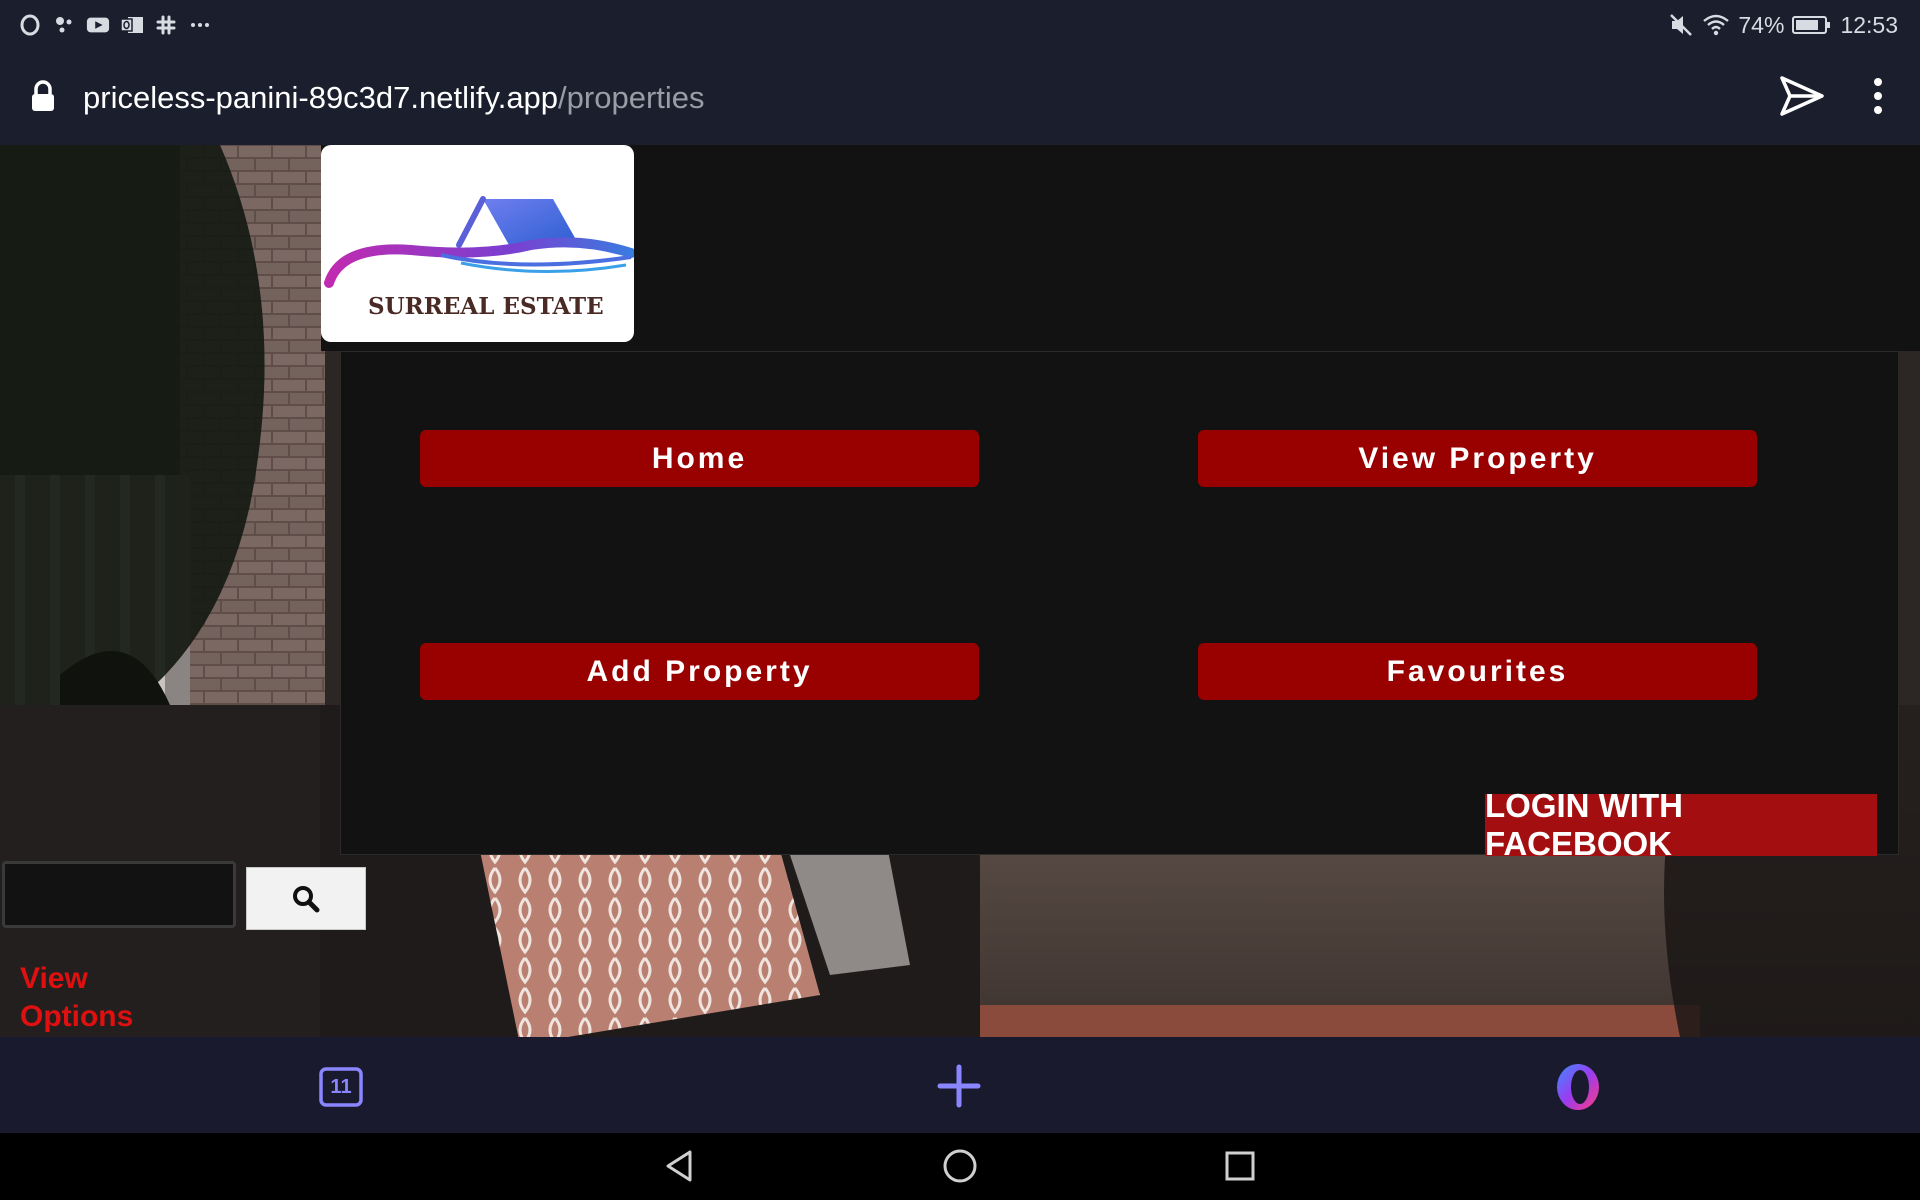  Describe the element at coordinates (115, 25) in the screenshot. I see `notification-icons` at that location.